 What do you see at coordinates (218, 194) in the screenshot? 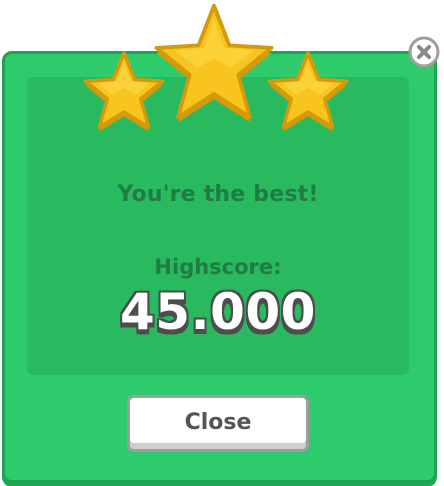
I see `result-message: You're the best!` at bounding box center [218, 194].